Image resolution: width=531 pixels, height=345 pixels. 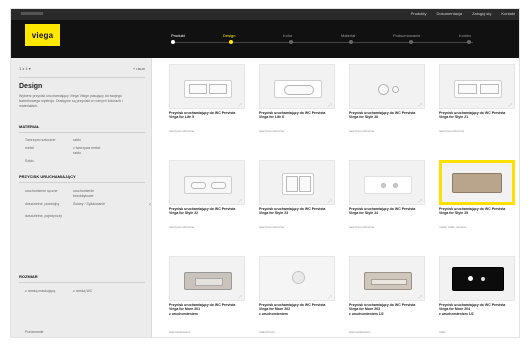 What do you see at coordinates (82, 71) in the screenshot?
I see `sidebar-header: 1 z 1 ▾ + usuń` at bounding box center [82, 71].